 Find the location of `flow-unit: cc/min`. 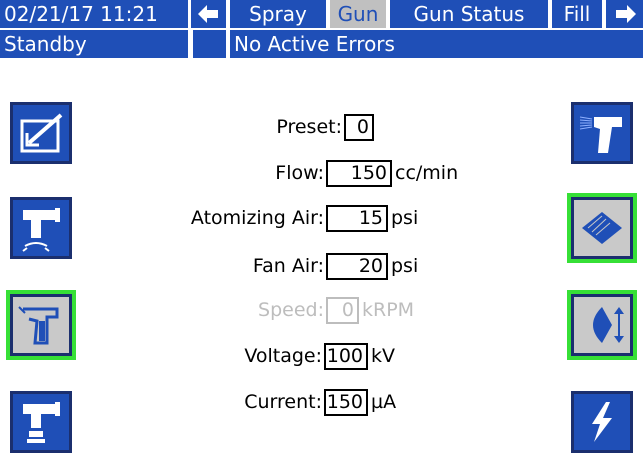

flow-unit: cc/min is located at coordinates (427, 173).